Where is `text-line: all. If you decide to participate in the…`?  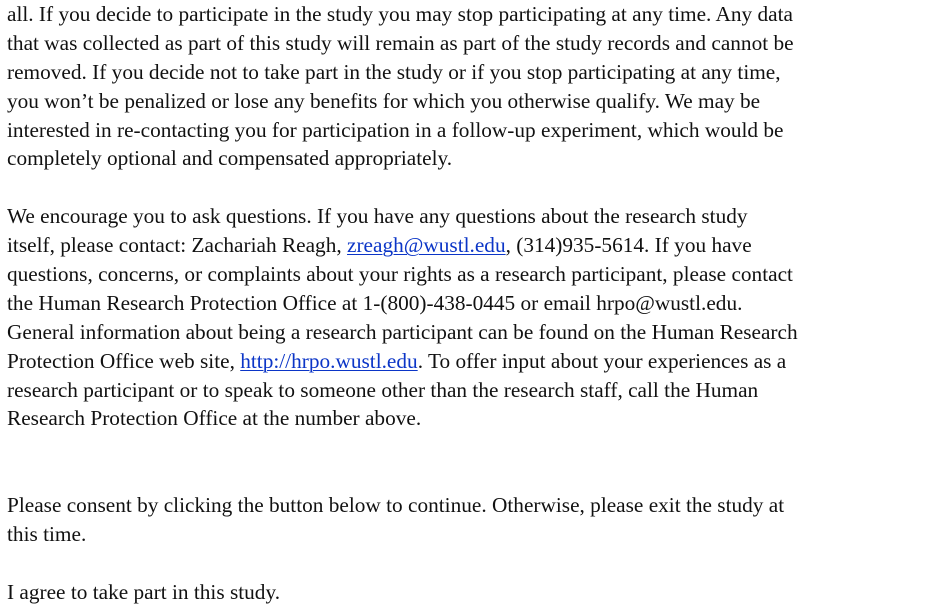 text-line: all. If you decide to participate in the… is located at coordinates (400, 14).